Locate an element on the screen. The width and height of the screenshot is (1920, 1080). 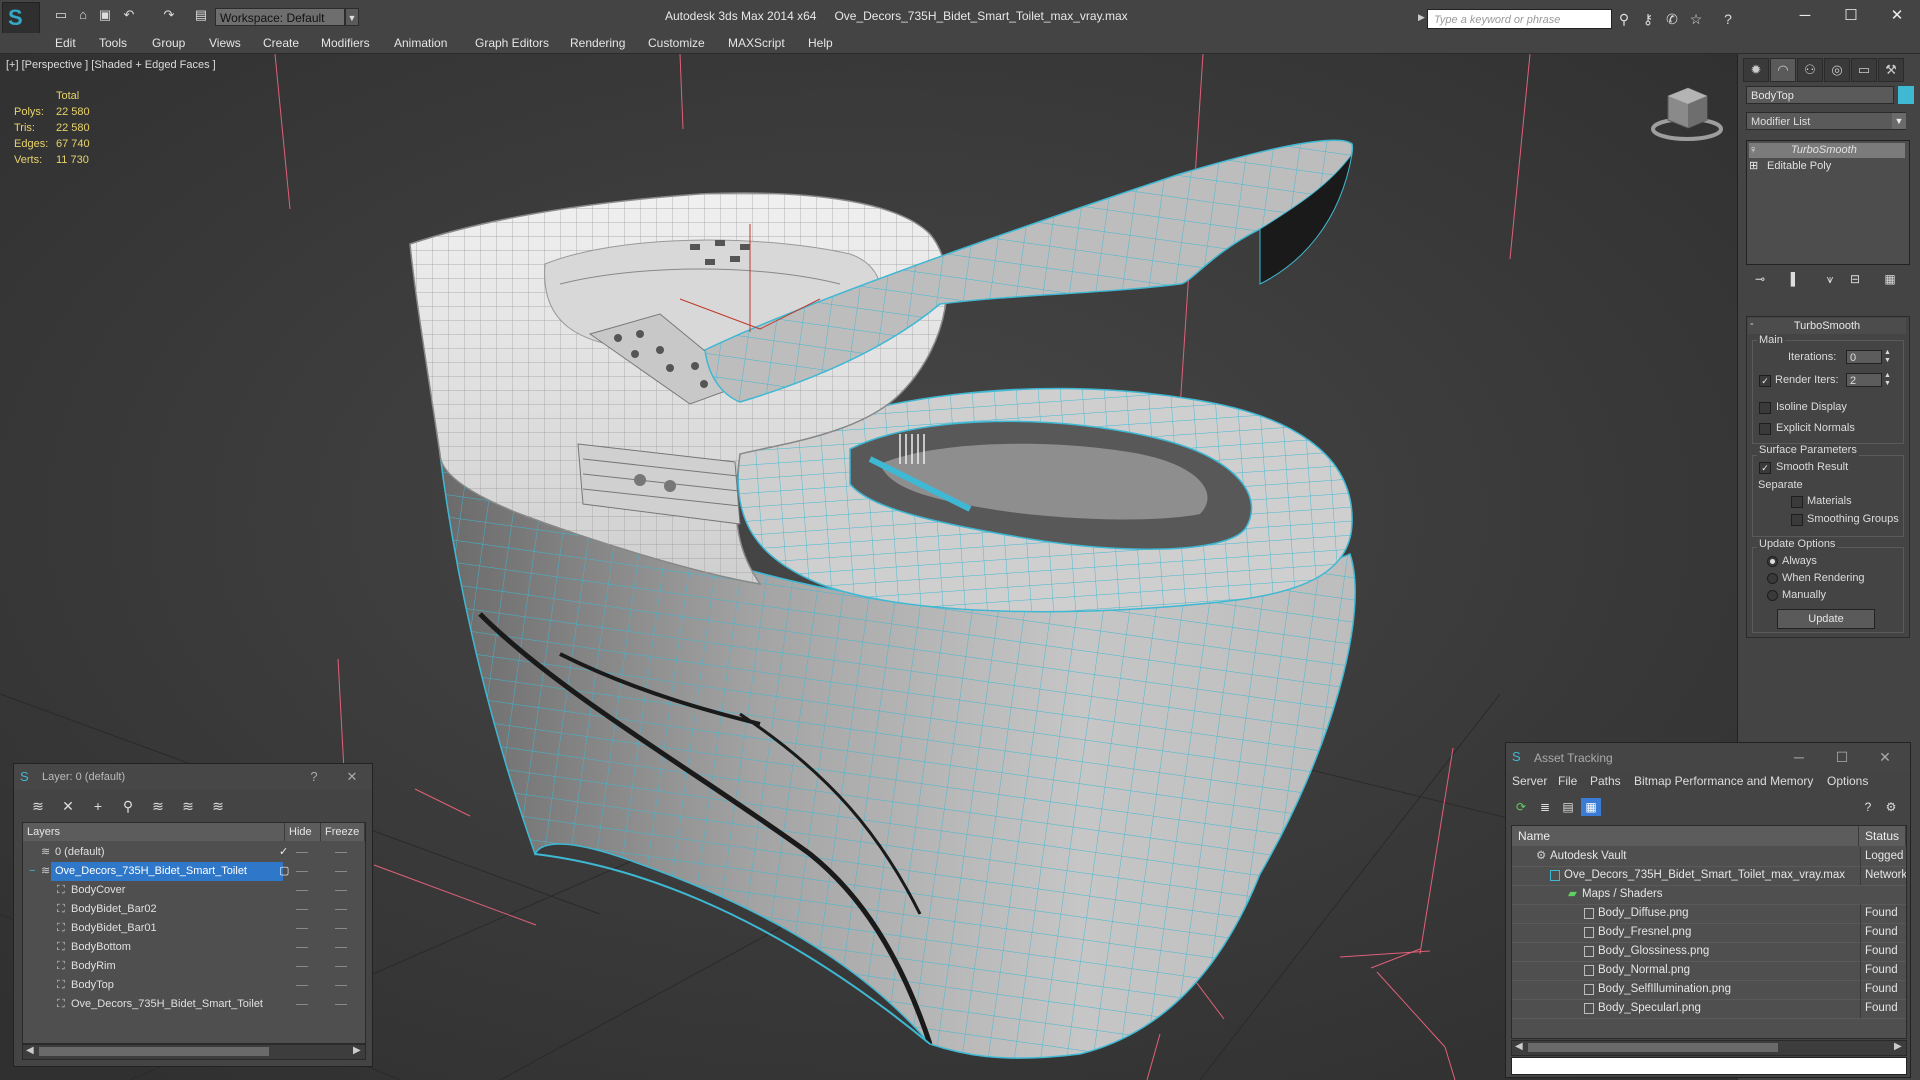
asset-tracking-titlebar: S Asset Tracking ─ ☐ ✕ is located at coordinates (1708, 757).